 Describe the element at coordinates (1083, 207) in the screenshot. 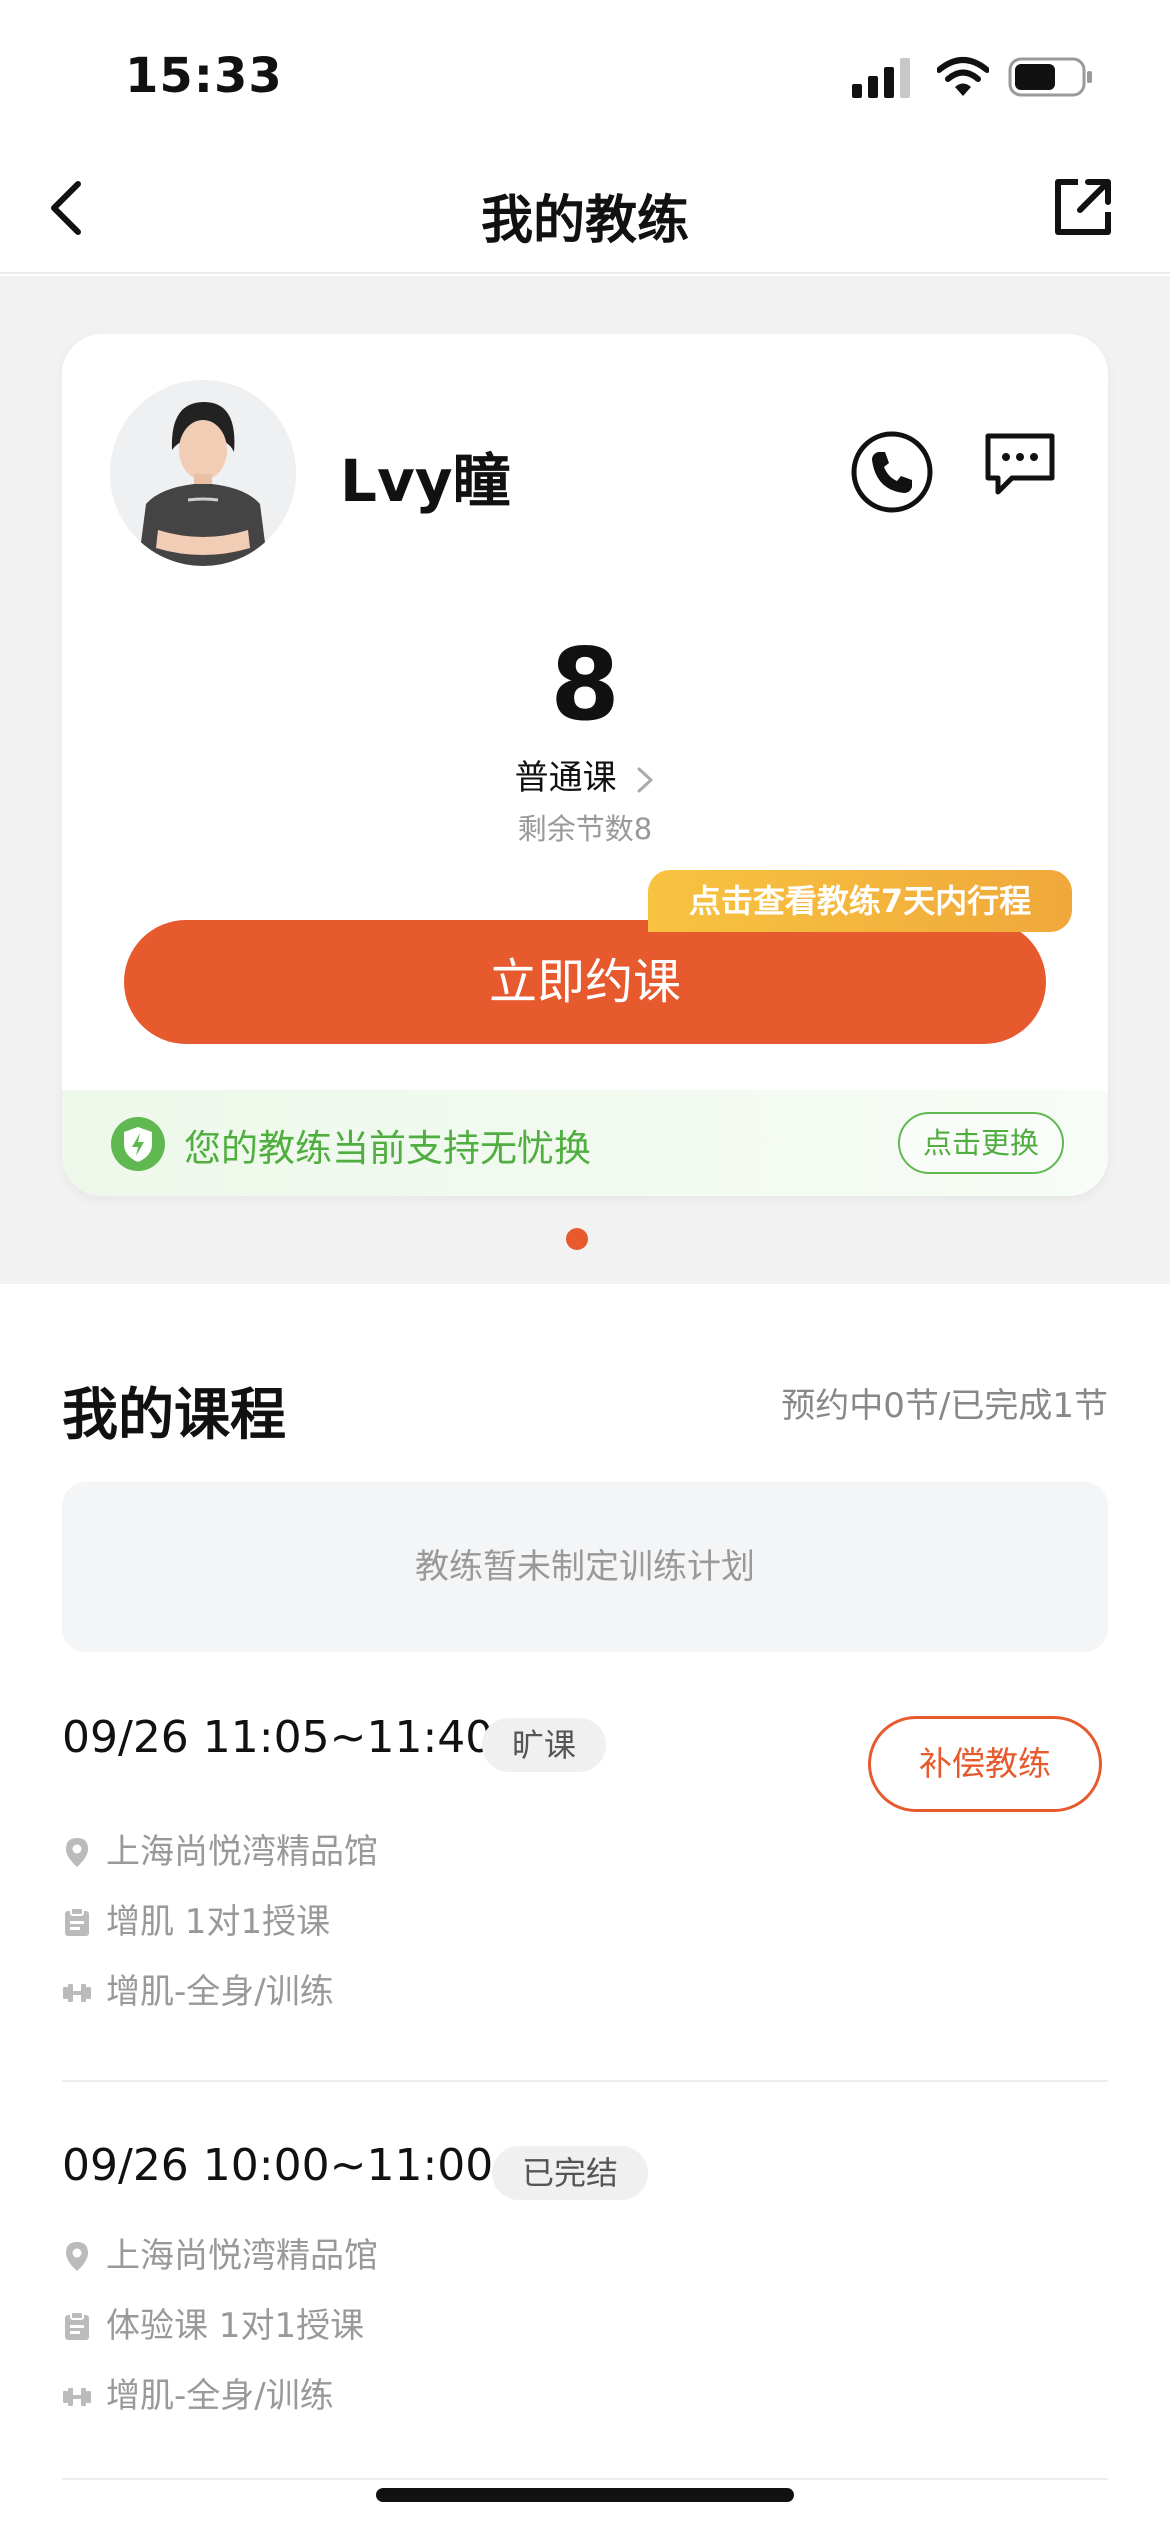

I see `share-icon` at that location.